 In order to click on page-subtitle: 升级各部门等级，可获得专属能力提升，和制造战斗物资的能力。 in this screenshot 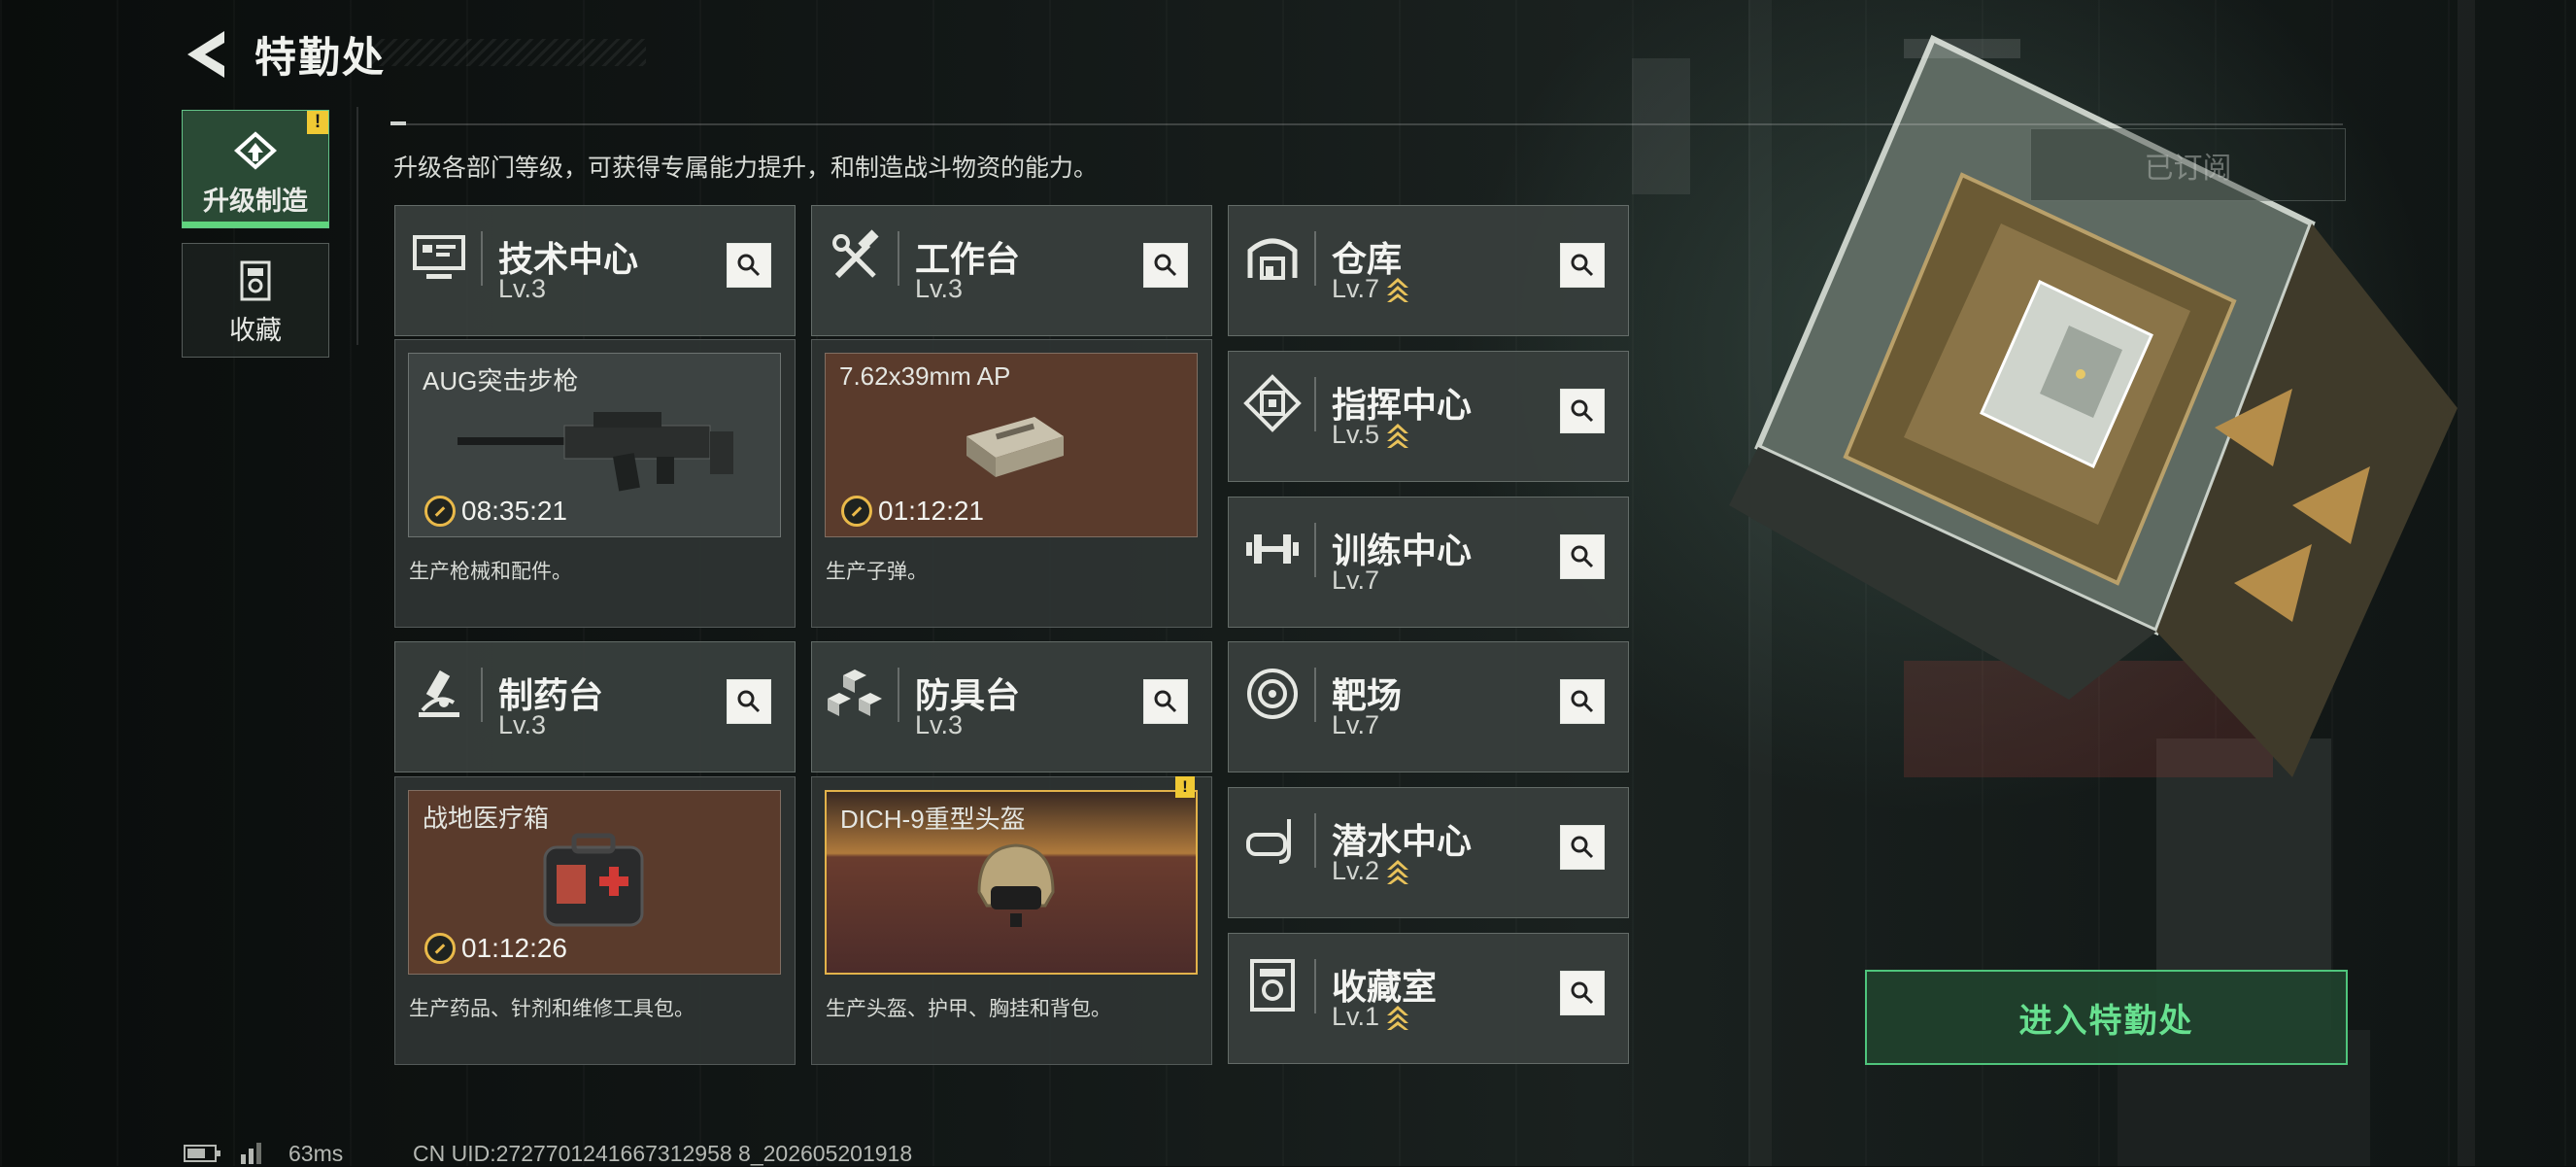, I will do `click(746, 168)`.